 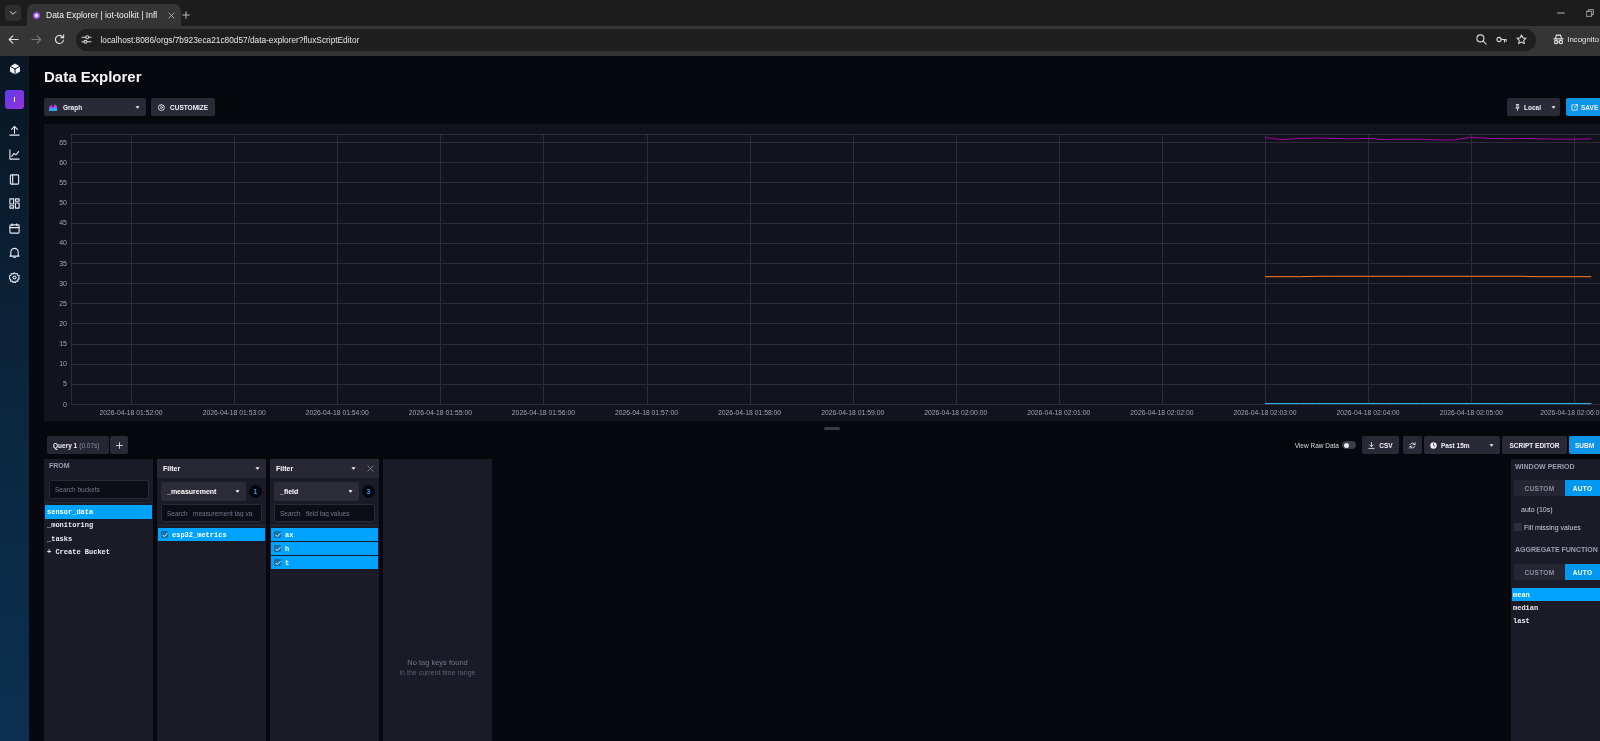 I want to click on add-query-button, so click(x=119, y=445).